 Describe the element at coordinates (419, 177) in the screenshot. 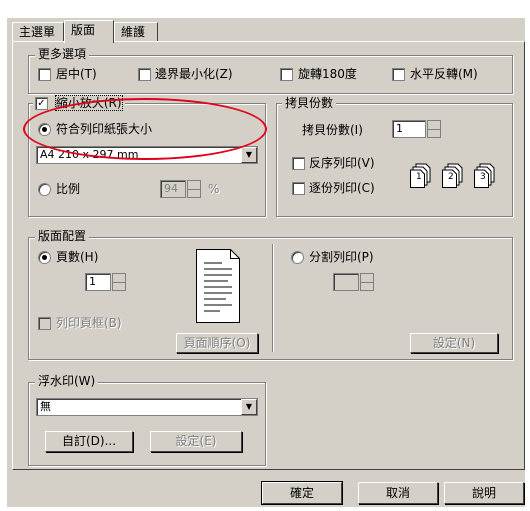

I see `collate-page-number-1: 1` at that location.